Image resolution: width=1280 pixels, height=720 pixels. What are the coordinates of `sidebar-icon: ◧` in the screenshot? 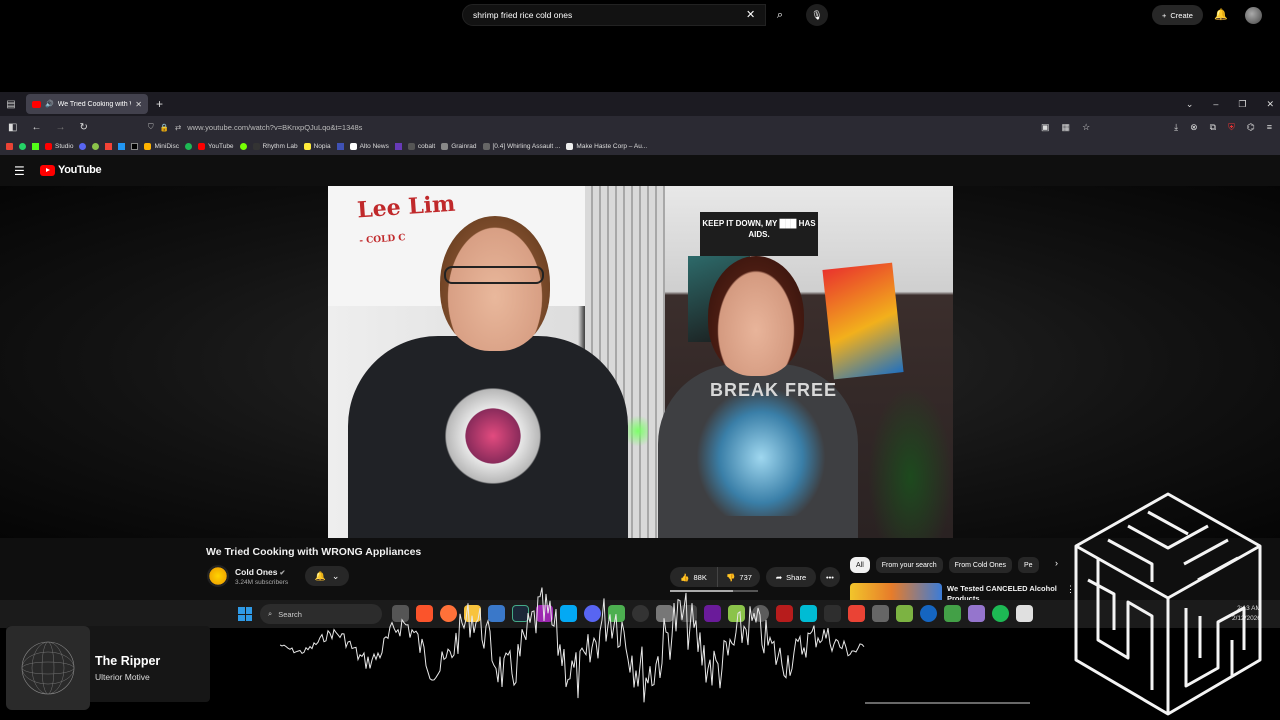 It's located at (12, 127).